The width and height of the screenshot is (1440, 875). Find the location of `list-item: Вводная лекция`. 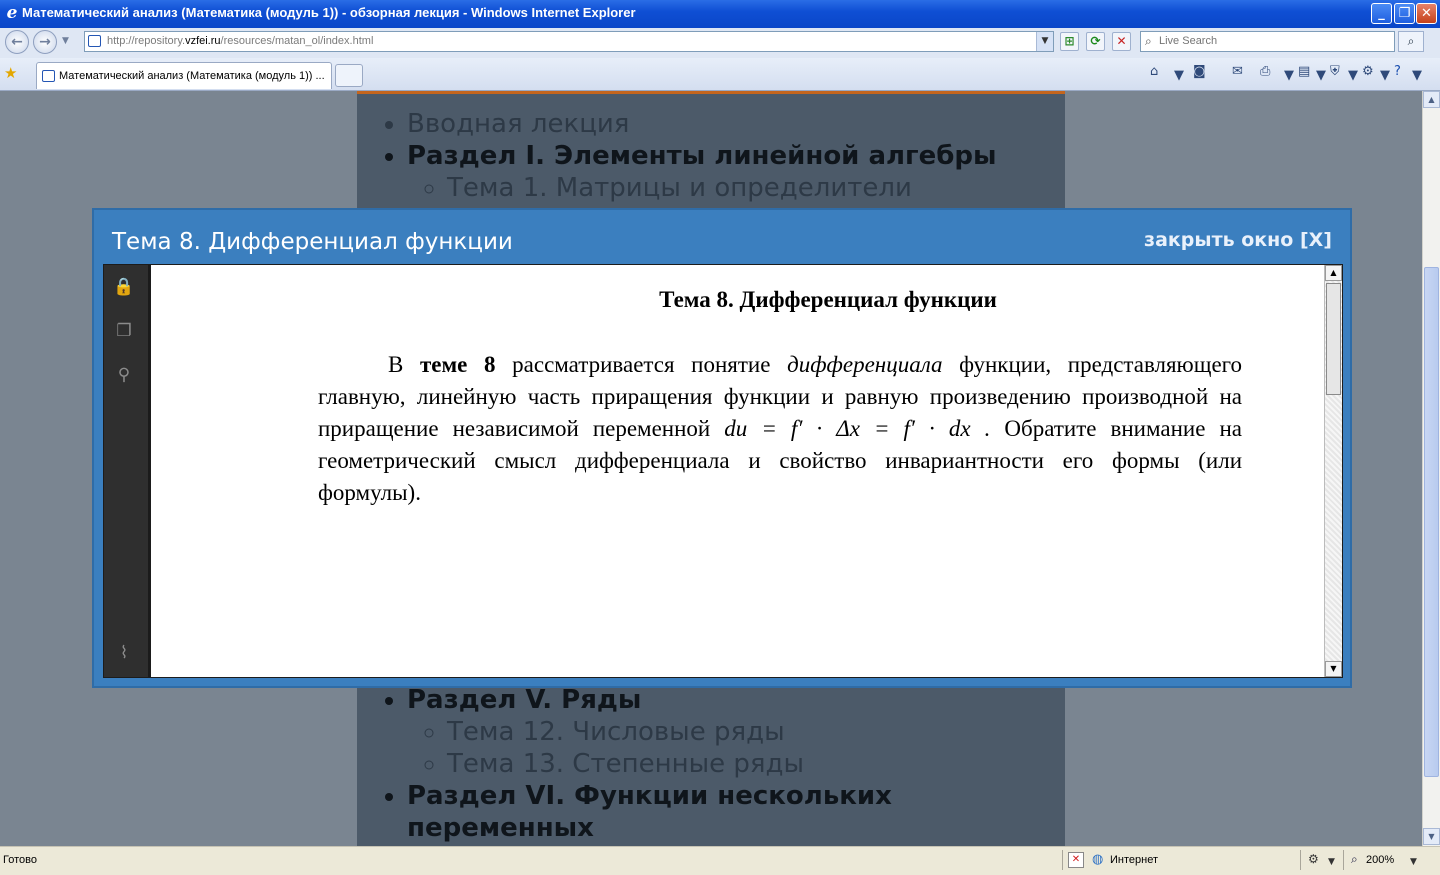

list-item: Вводная лекция is located at coordinates (736, 124).